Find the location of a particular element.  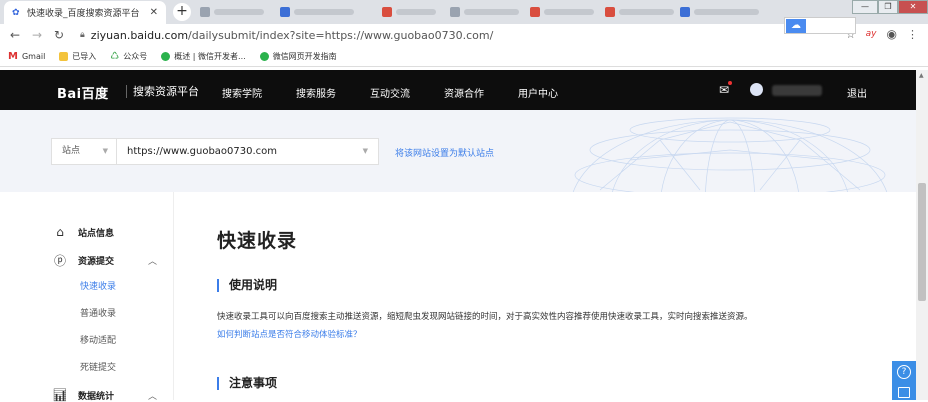

sidebar-item-label: 站点信息 is located at coordinates (96, 233).